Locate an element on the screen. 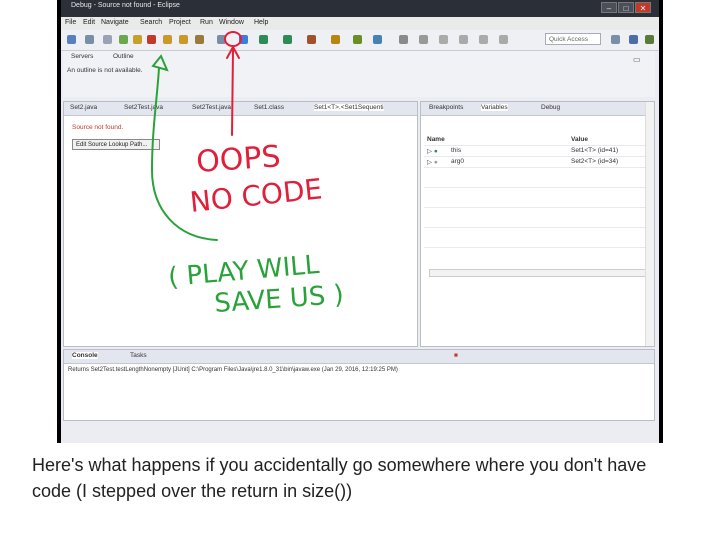  annotation-no-code: NO CODE is located at coordinates (255, 195).